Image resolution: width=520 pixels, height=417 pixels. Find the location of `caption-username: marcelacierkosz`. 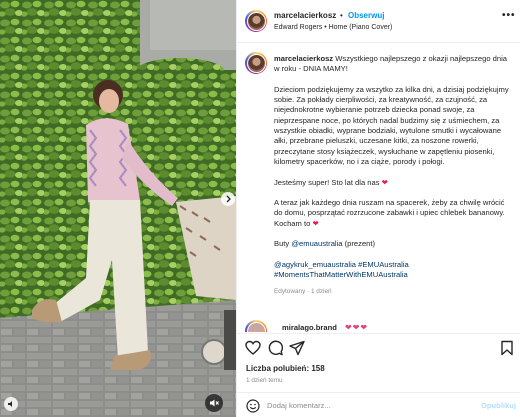

caption-username: marcelacierkosz is located at coordinates (303, 58).